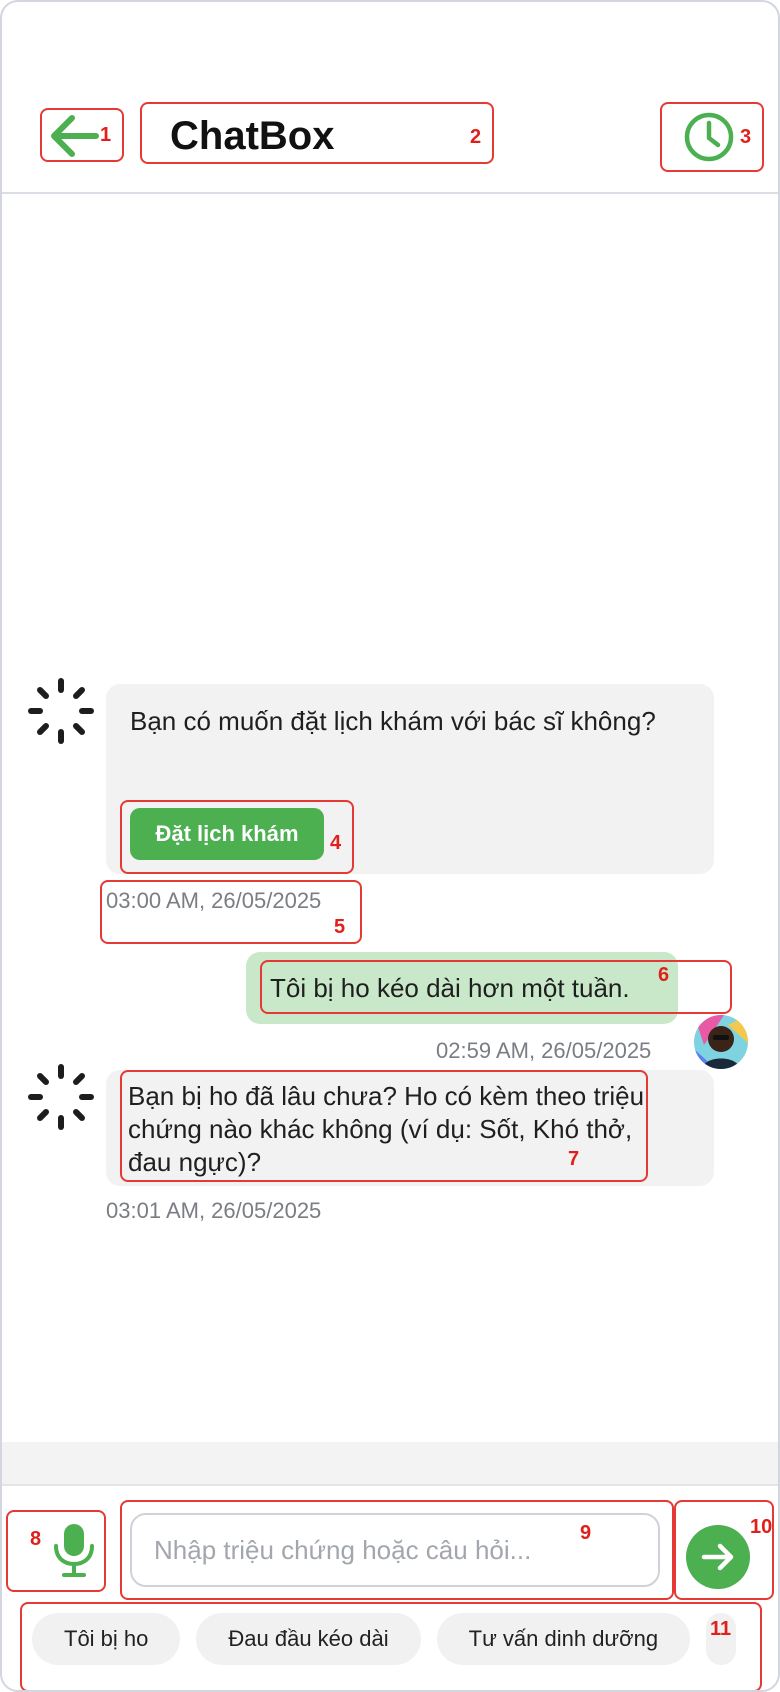 This screenshot has width=780, height=1692. I want to click on send-button, so click(718, 1557).